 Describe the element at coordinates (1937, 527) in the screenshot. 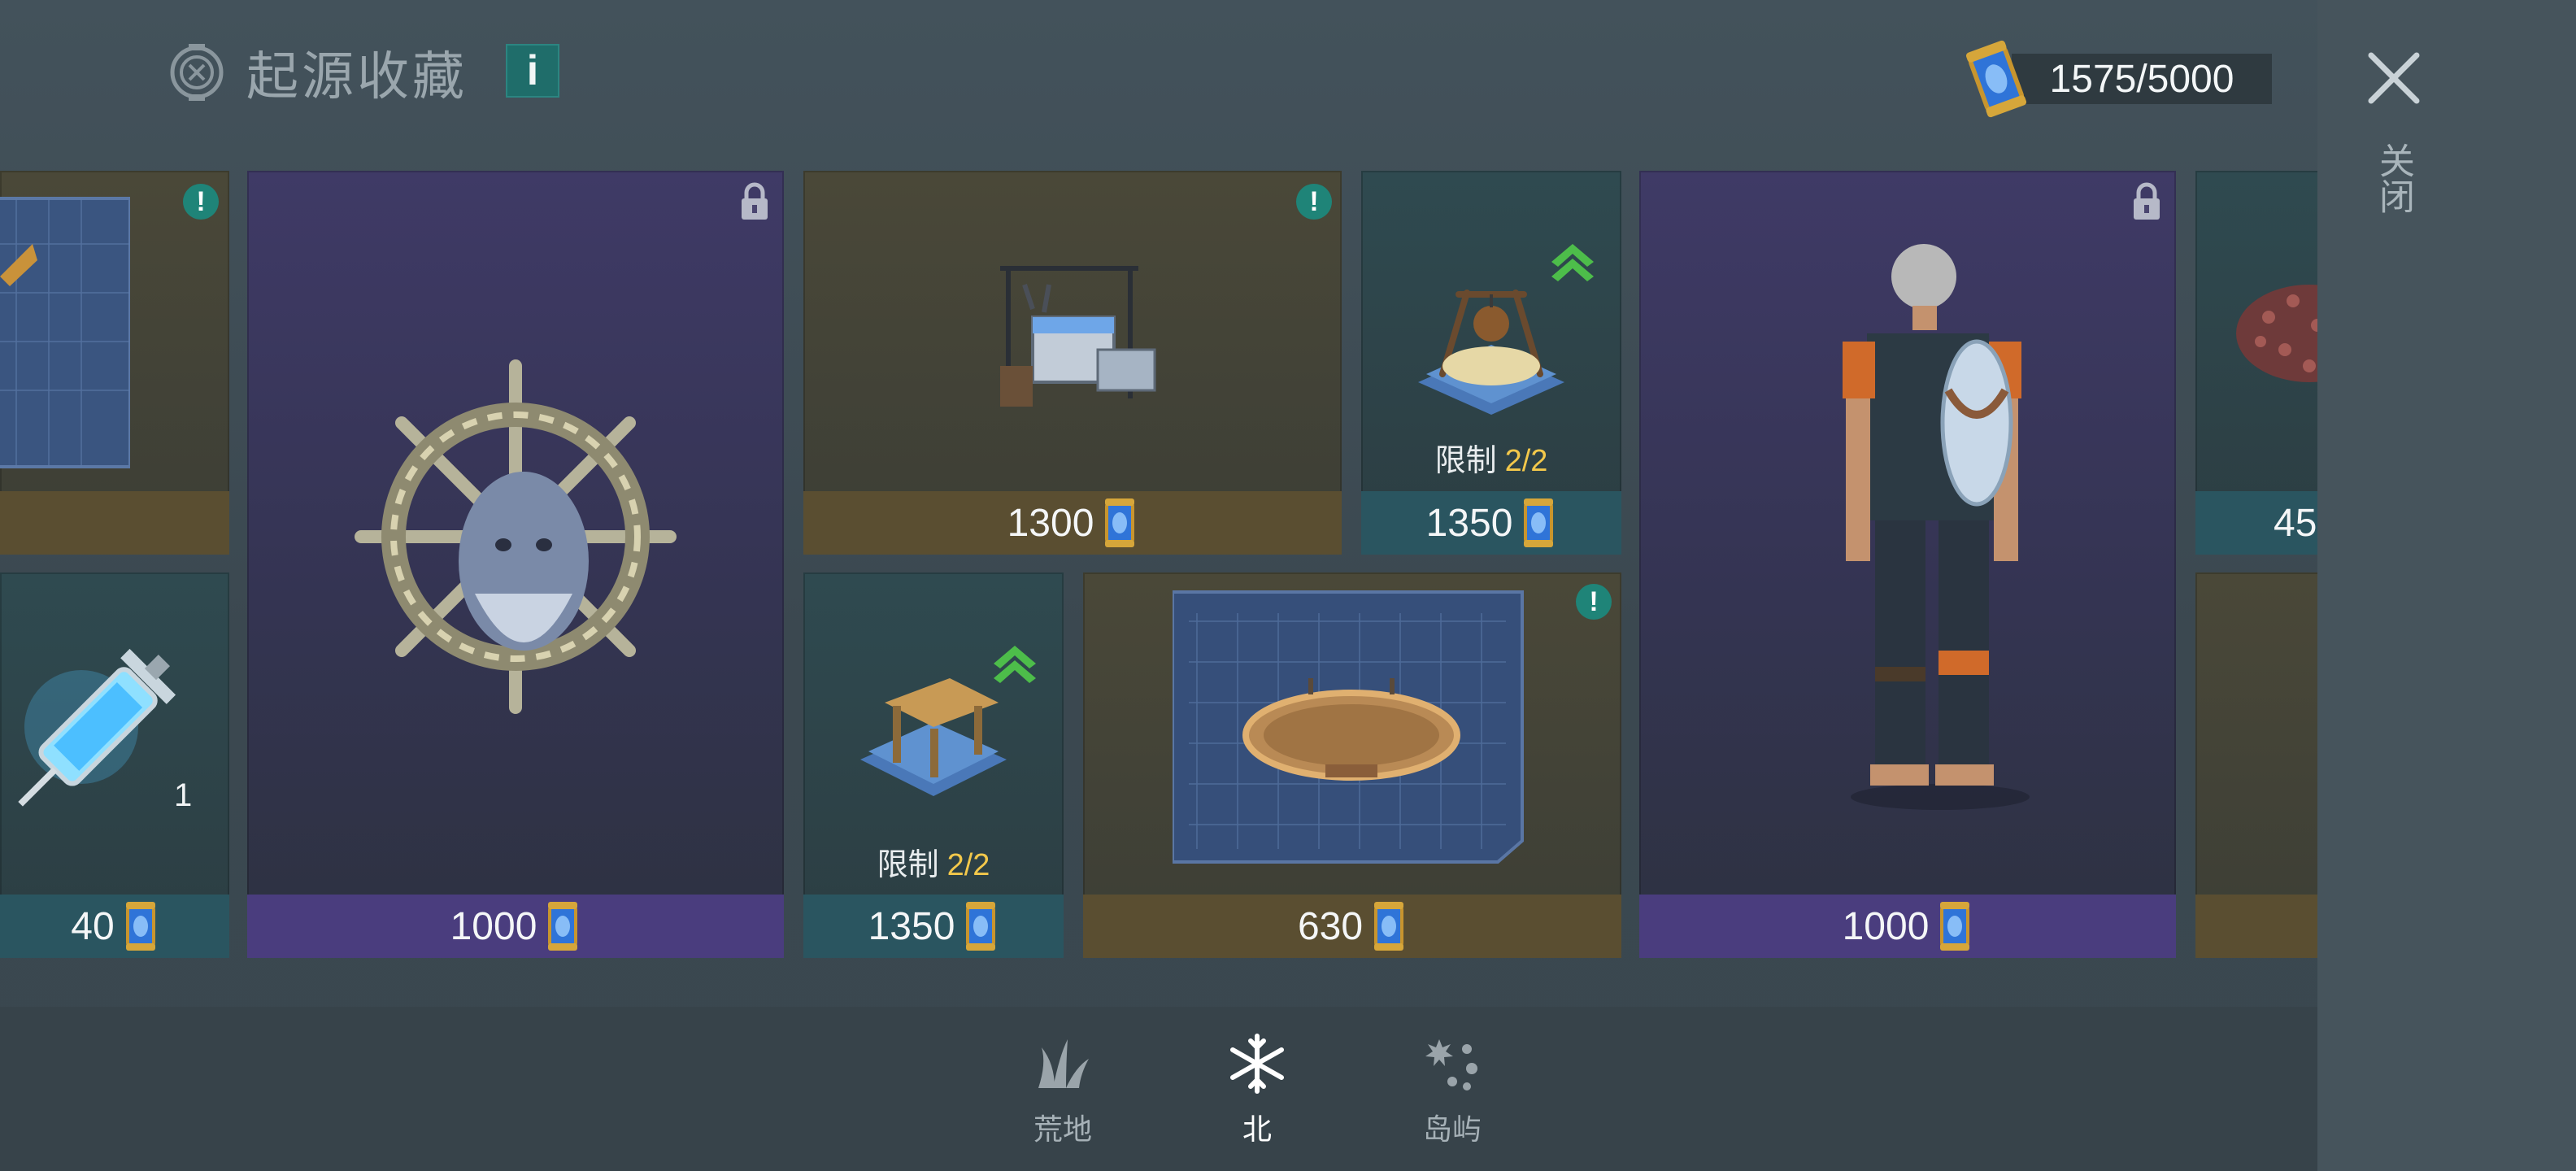

I see `diver-character-icon` at that location.